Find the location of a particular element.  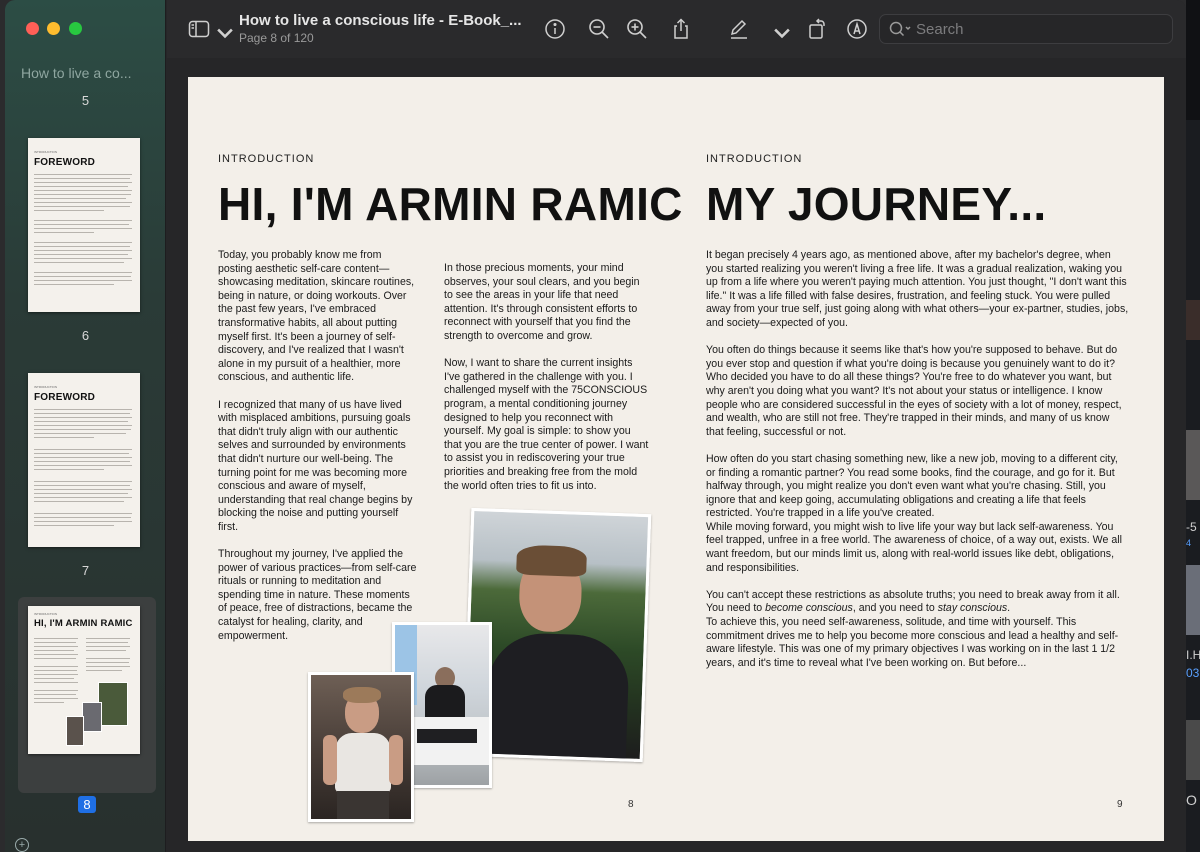

page-number: 8 is located at coordinates (631, 804).